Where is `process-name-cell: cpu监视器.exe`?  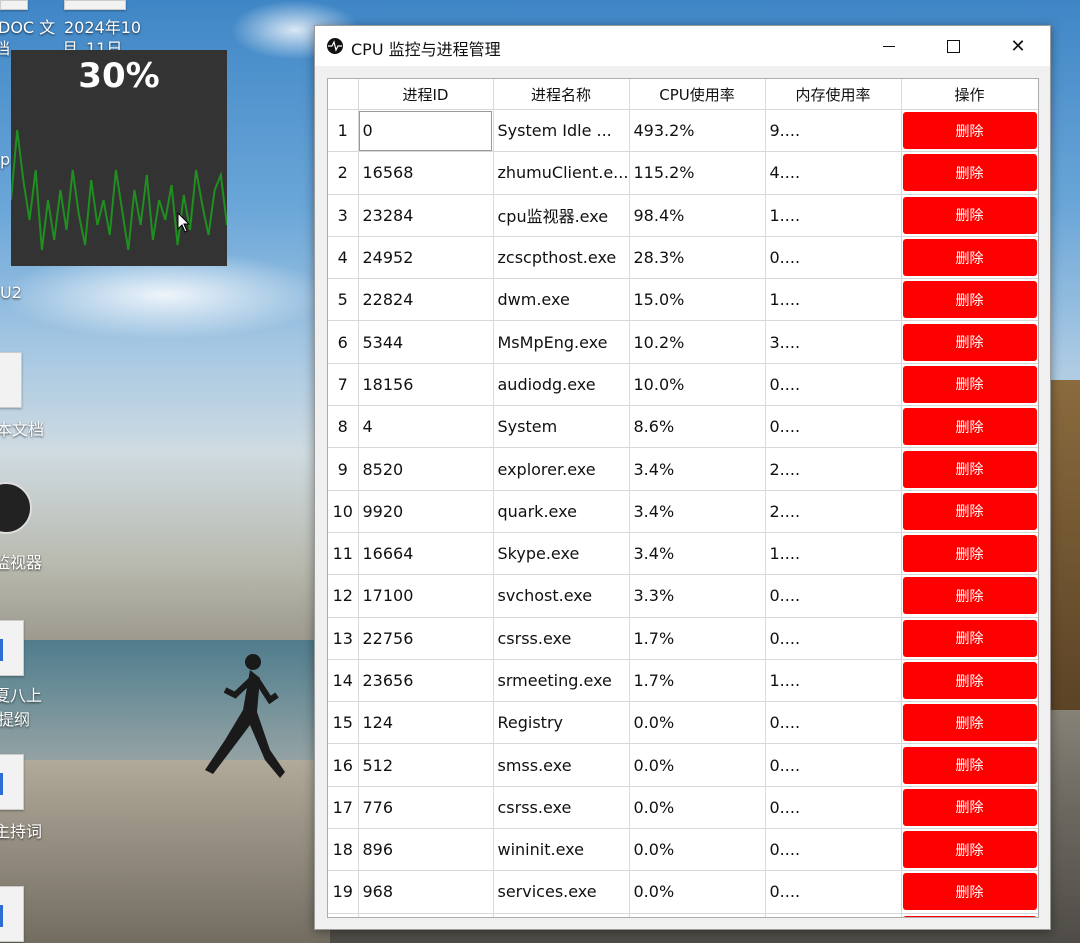
process-name-cell: cpu监视器.exe is located at coordinates (561, 215).